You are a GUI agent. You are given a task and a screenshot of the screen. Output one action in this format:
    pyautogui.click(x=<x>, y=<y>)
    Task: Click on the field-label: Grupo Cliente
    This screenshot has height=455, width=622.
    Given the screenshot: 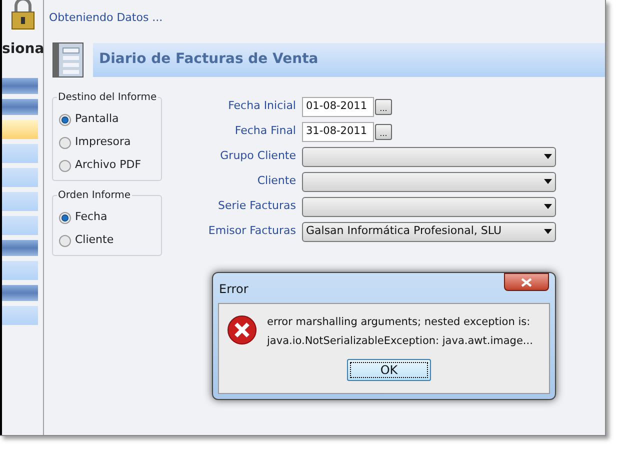 What is the action you would take?
    pyautogui.click(x=258, y=156)
    